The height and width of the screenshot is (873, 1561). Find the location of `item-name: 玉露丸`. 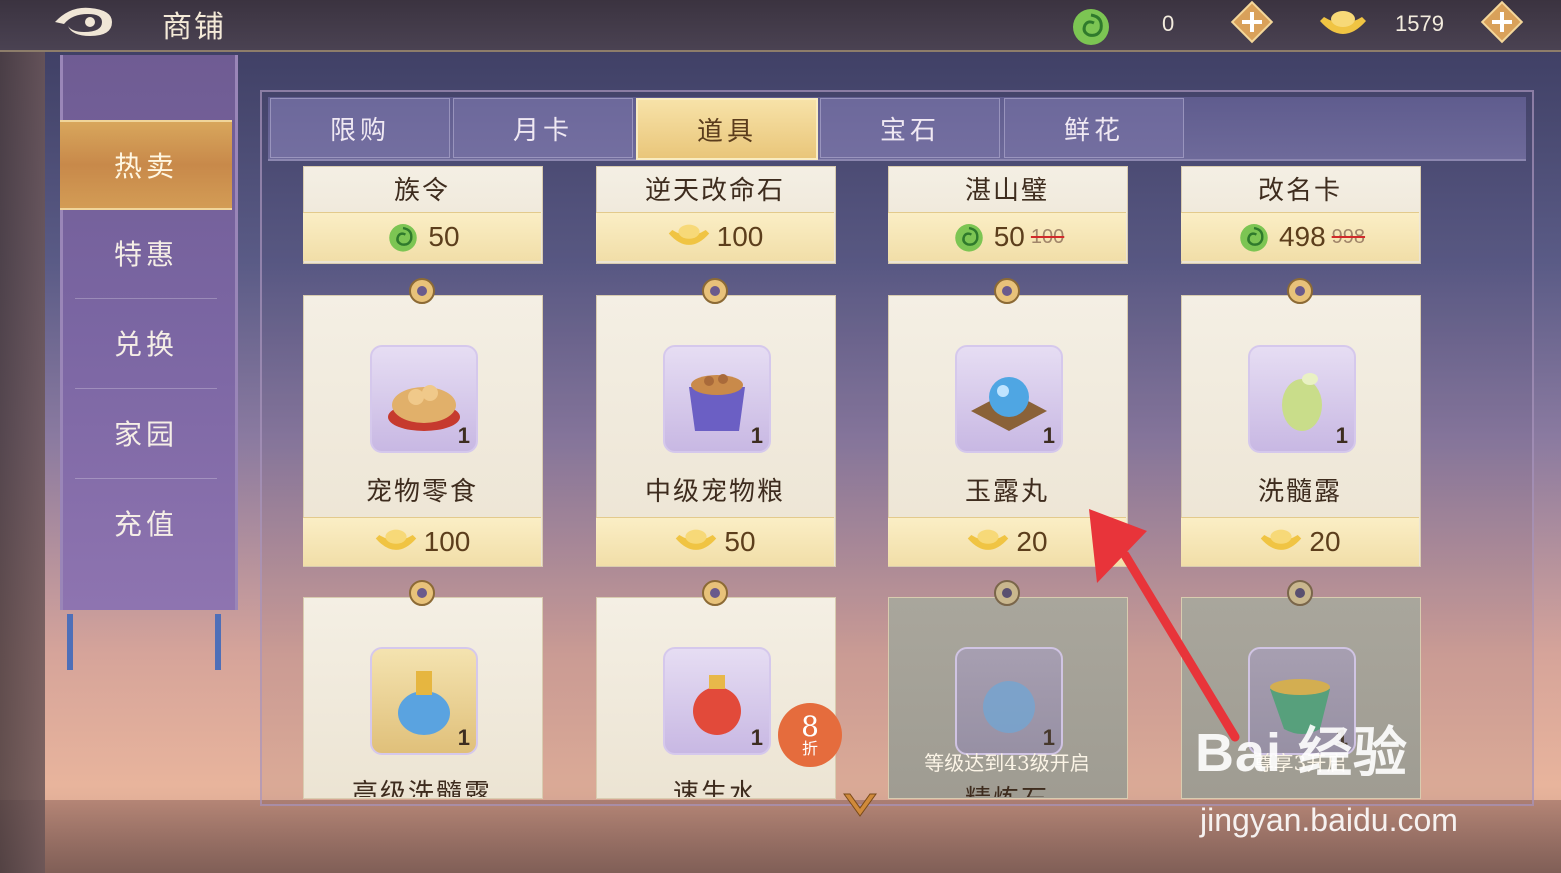

item-name: 玉露丸 is located at coordinates (1006, 492).